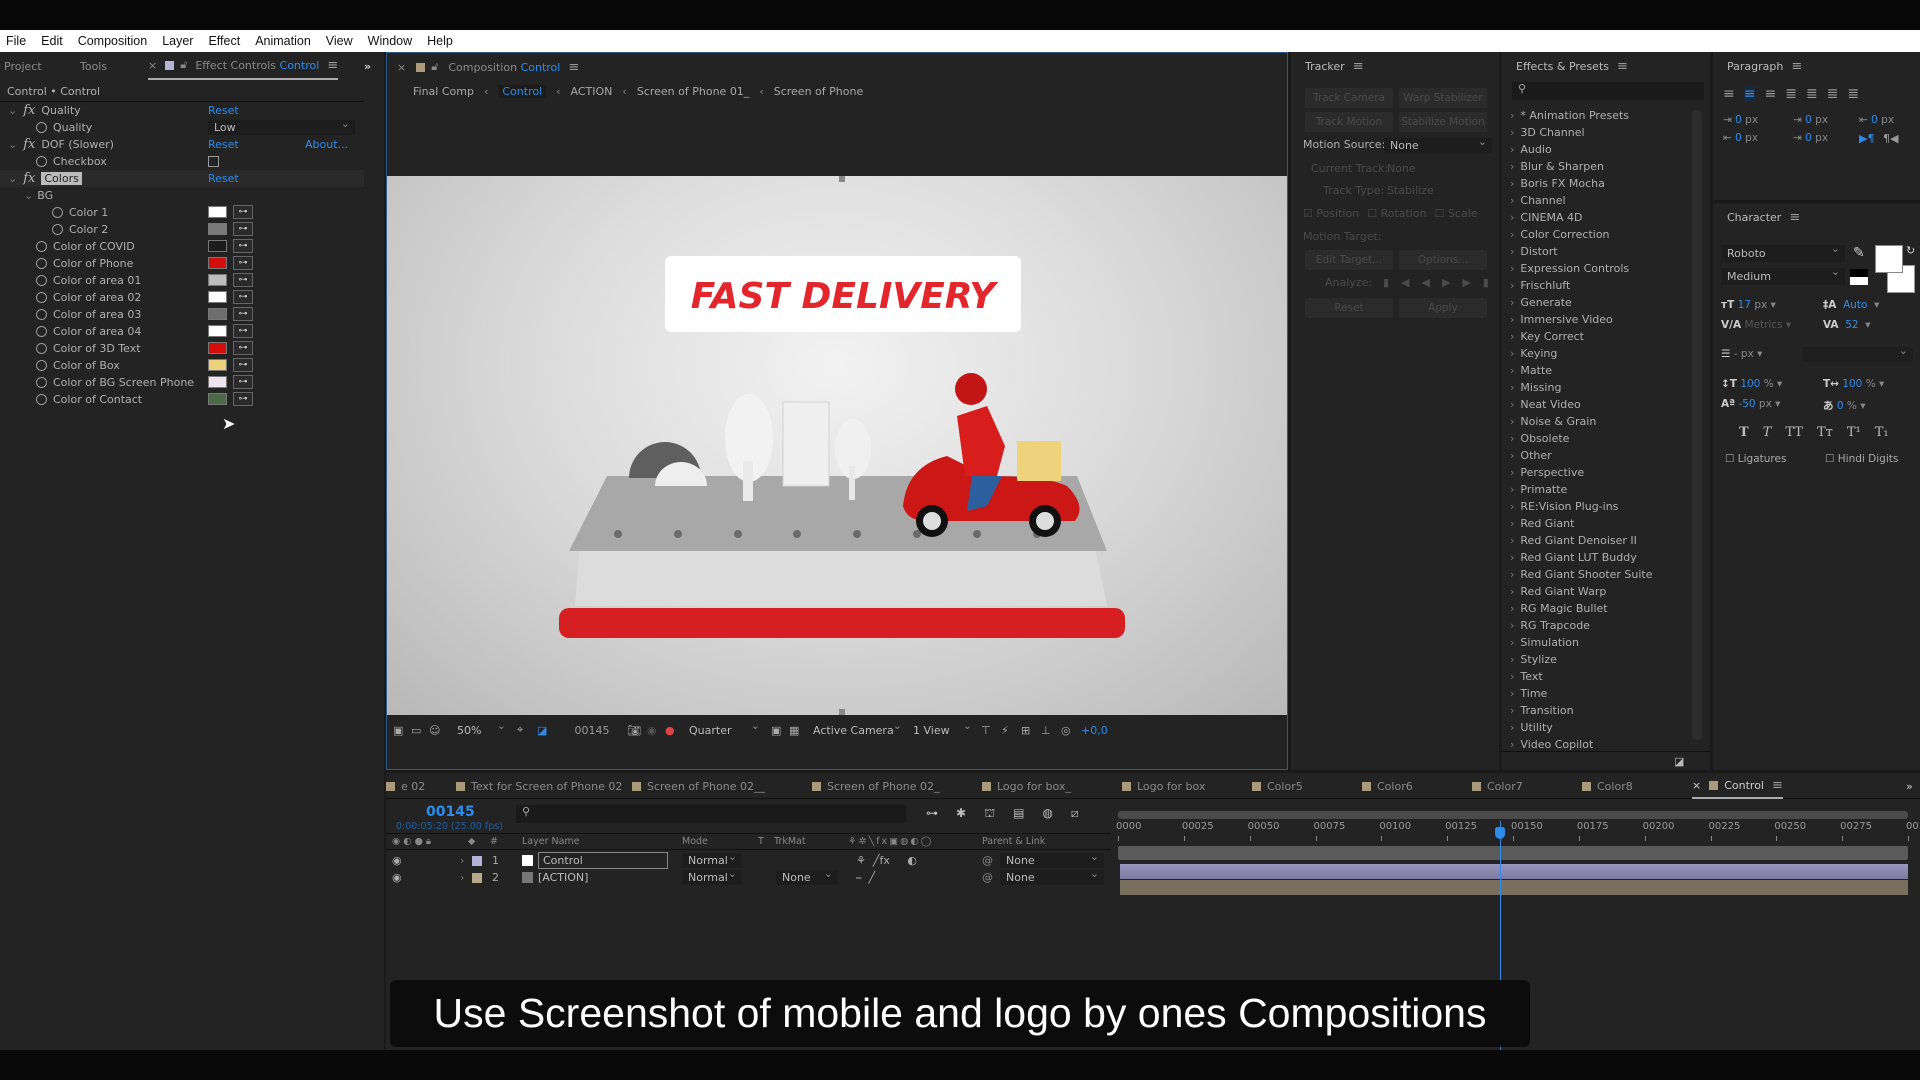 Image resolution: width=1920 pixels, height=1080 pixels. What do you see at coordinates (1553, 421) in the screenshot?
I see `effect-category: Noise & Grain` at bounding box center [1553, 421].